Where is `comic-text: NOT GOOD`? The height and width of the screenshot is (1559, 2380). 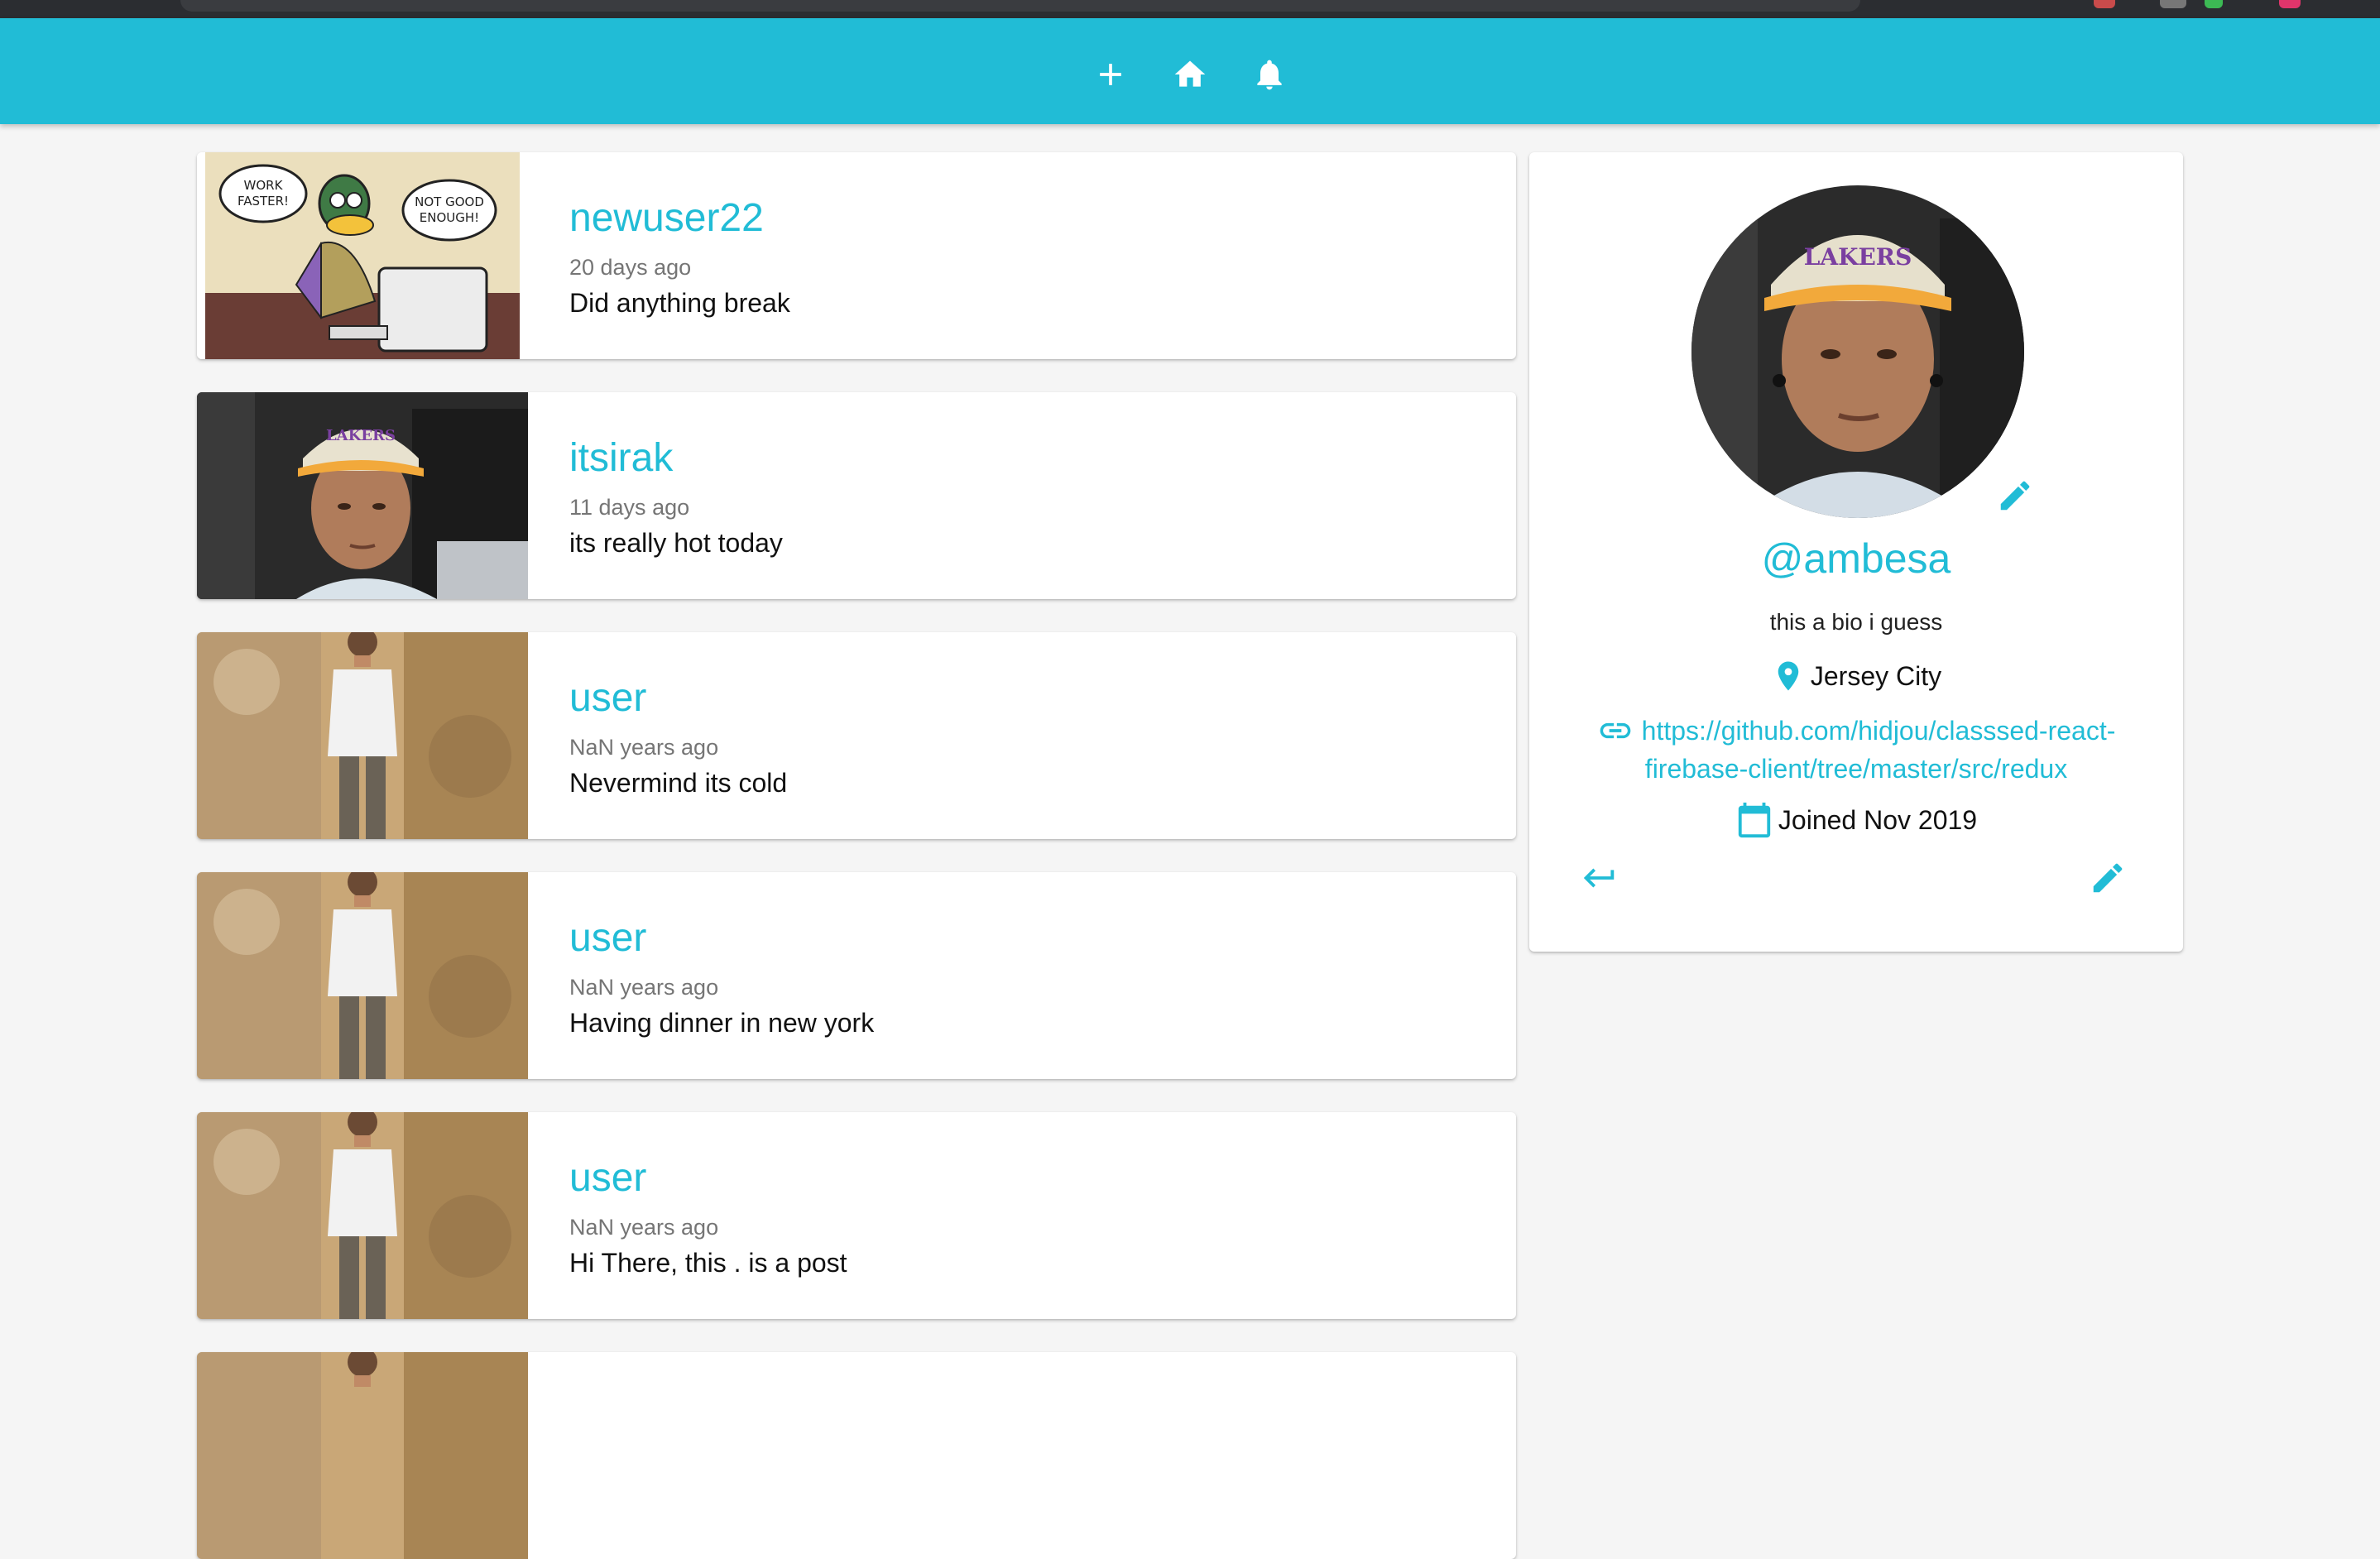
comic-text: NOT GOOD is located at coordinates (449, 202).